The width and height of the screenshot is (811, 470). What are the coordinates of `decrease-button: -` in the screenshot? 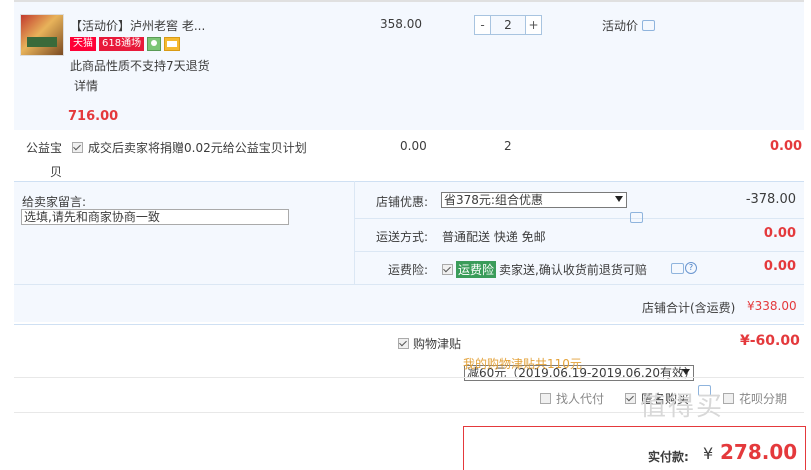 It's located at (482, 25).